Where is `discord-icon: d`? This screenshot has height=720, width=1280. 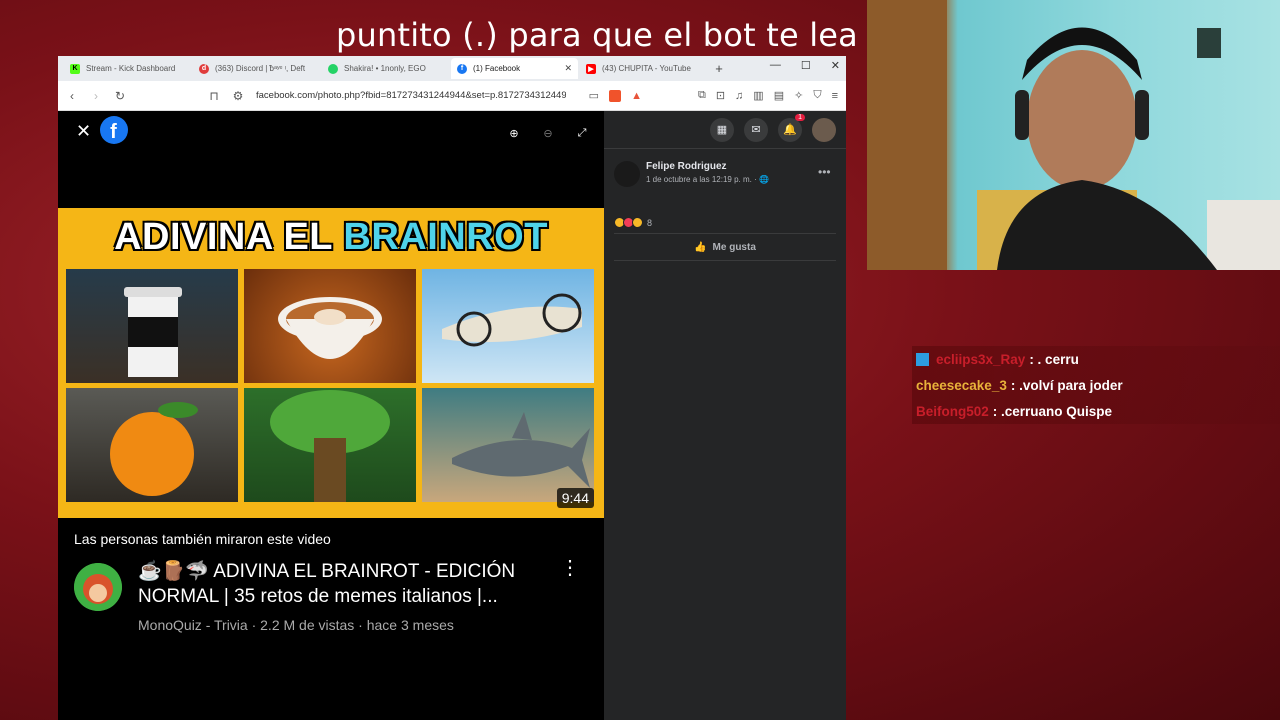
discord-icon: d is located at coordinates (204, 68).